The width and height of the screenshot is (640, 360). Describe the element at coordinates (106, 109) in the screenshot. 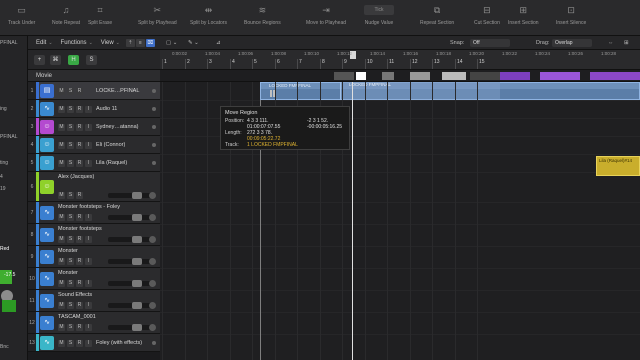

I see `track-name: Audio 11` at that location.